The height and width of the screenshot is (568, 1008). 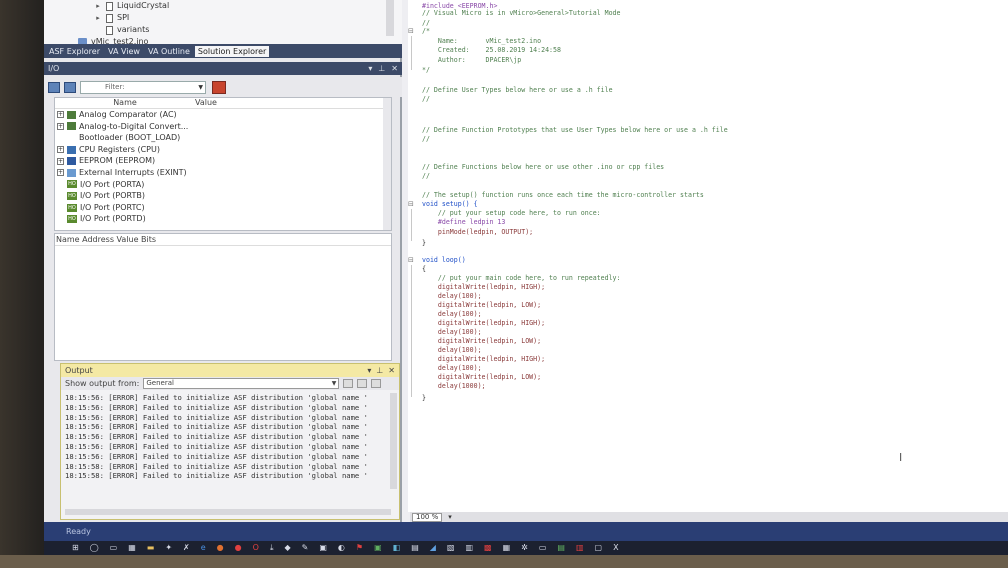 What do you see at coordinates (168, 548) in the screenshot?
I see `settings-icon: ✦` at bounding box center [168, 548].